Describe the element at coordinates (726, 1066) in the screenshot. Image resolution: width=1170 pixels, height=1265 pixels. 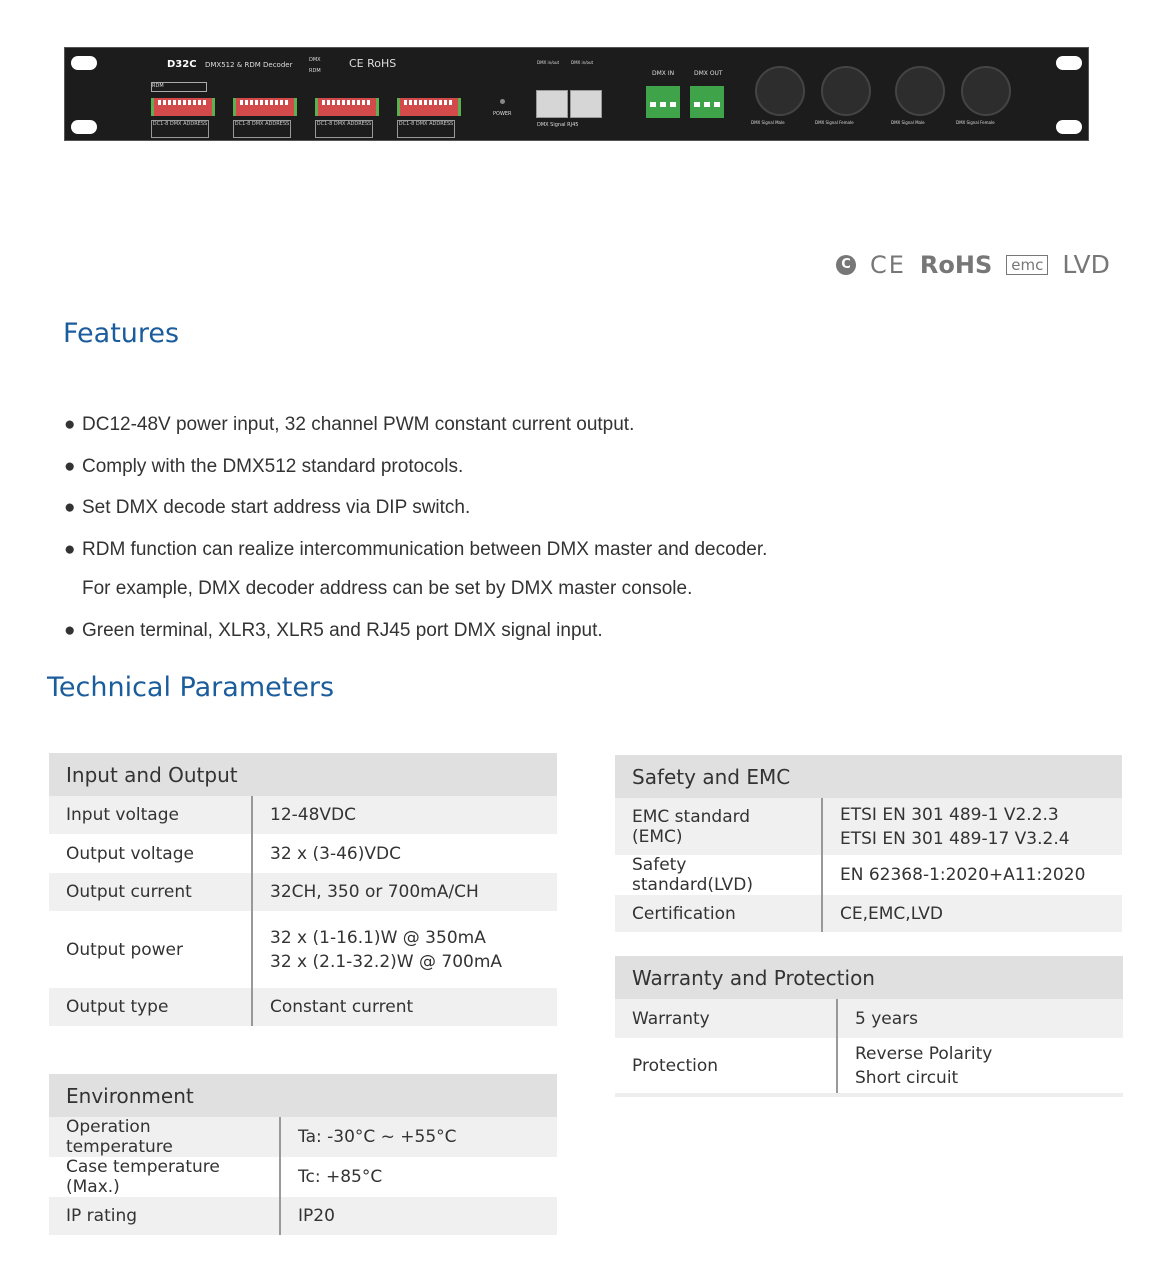
I see `param-name: Protection` at that location.